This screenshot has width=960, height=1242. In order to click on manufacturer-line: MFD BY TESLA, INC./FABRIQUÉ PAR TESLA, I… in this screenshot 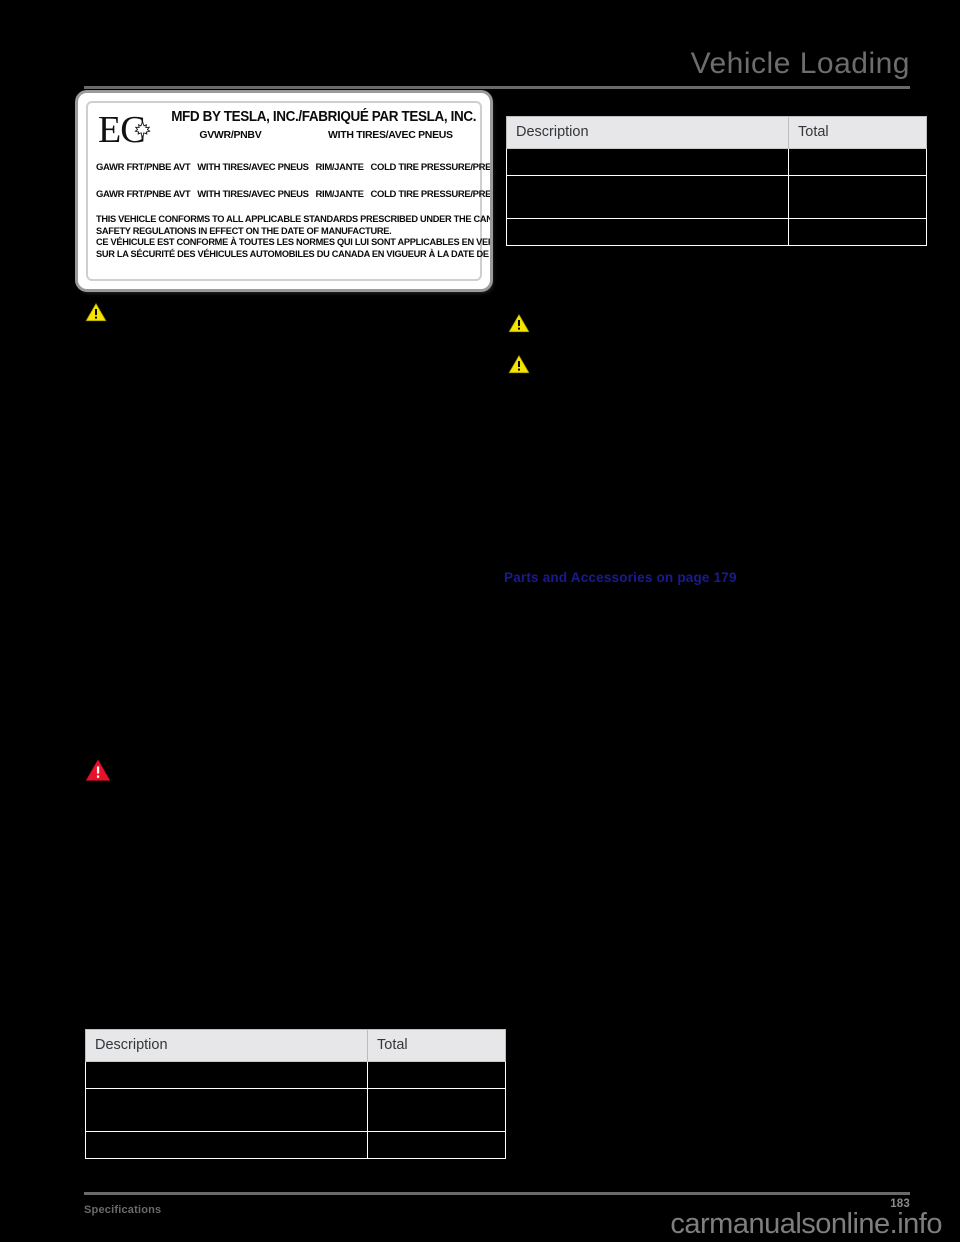, I will do `click(324, 117)`.